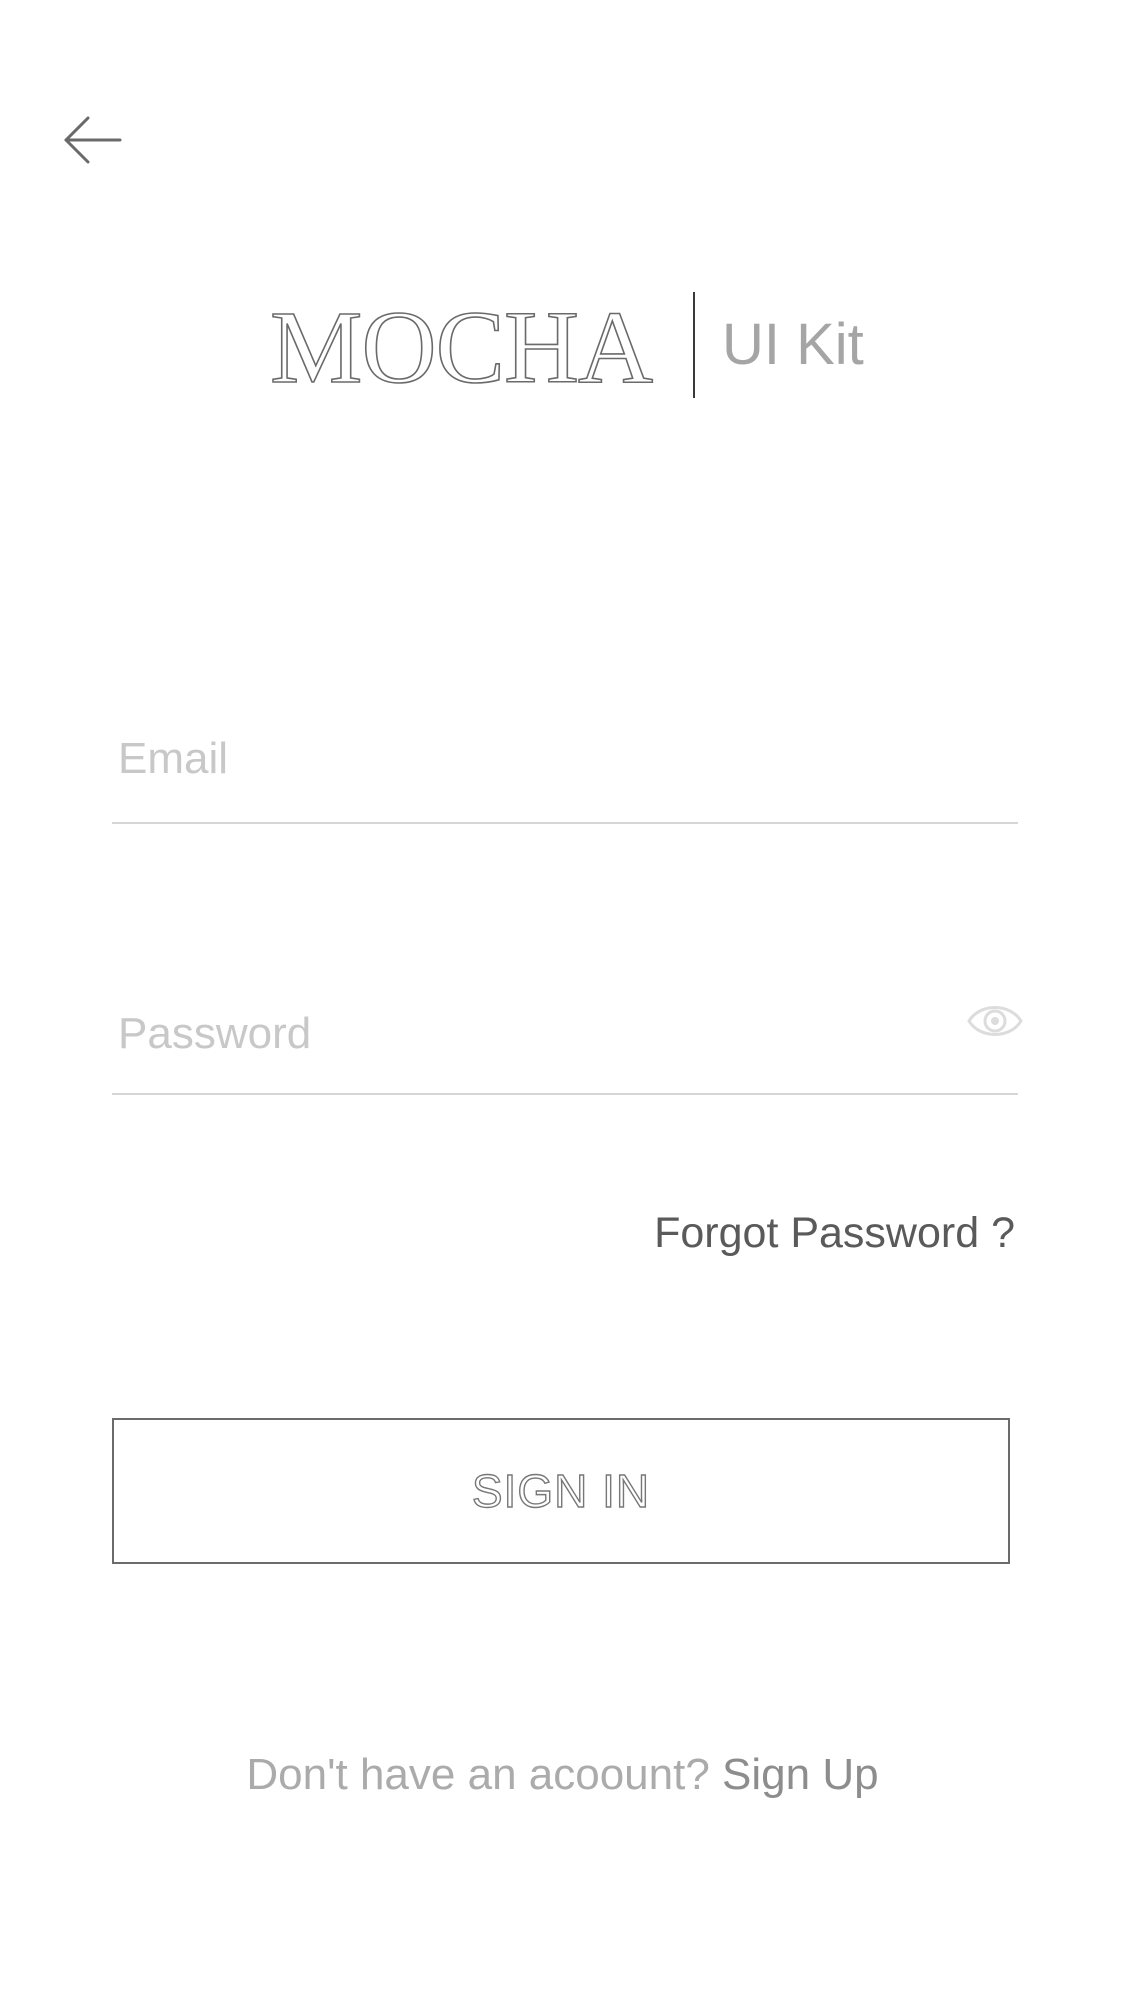 This screenshot has width=1125, height=2001. What do you see at coordinates (800, 1774) in the screenshot?
I see `sign-up-link: Sign Up` at bounding box center [800, 1774].